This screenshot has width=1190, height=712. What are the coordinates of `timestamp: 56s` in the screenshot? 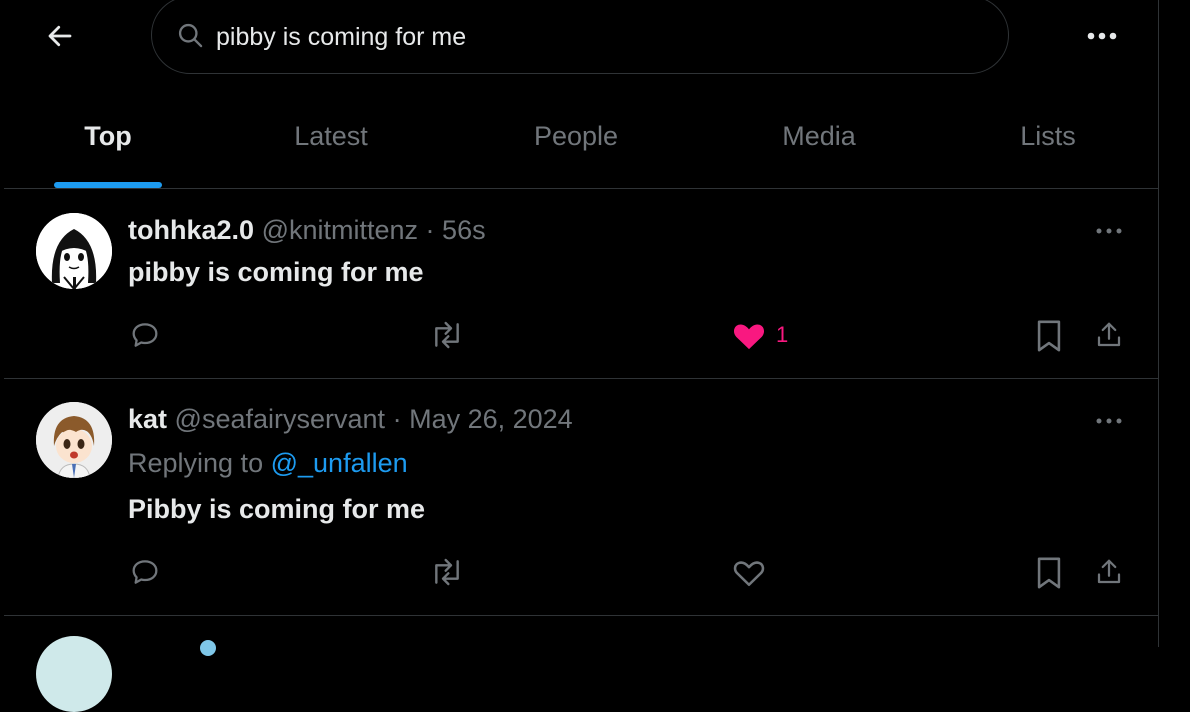 It's located at (464, 230).